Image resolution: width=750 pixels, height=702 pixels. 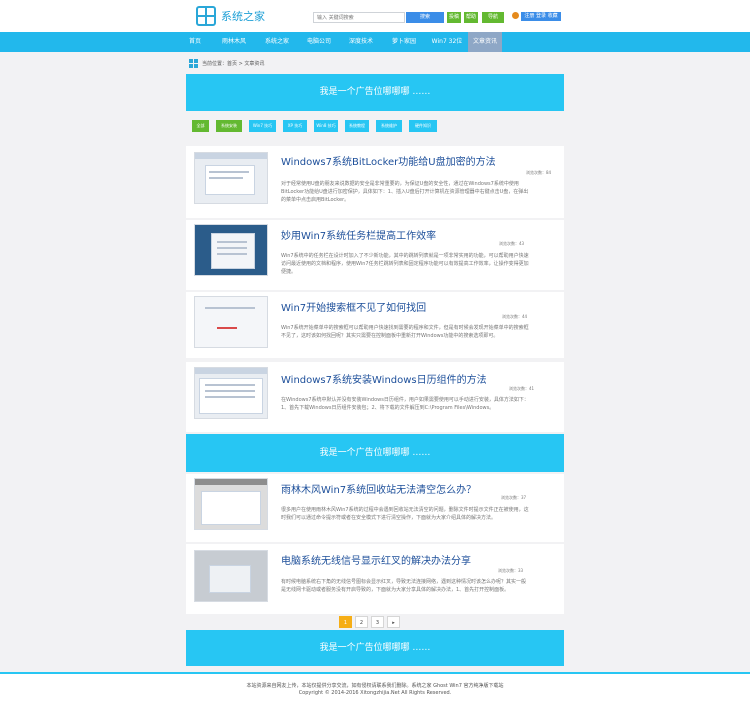 I want to click on tag-xp: XP 技巧, so click(x=295, y=126).